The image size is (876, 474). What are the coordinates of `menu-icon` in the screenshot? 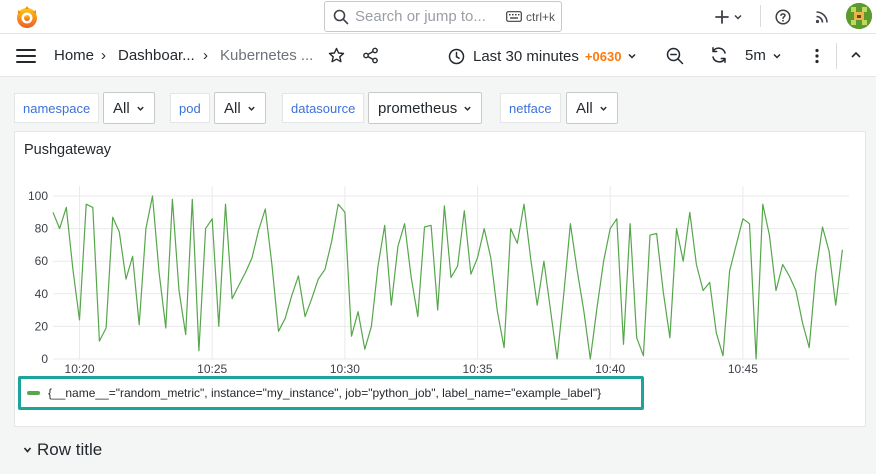 It's located at (26, 56).